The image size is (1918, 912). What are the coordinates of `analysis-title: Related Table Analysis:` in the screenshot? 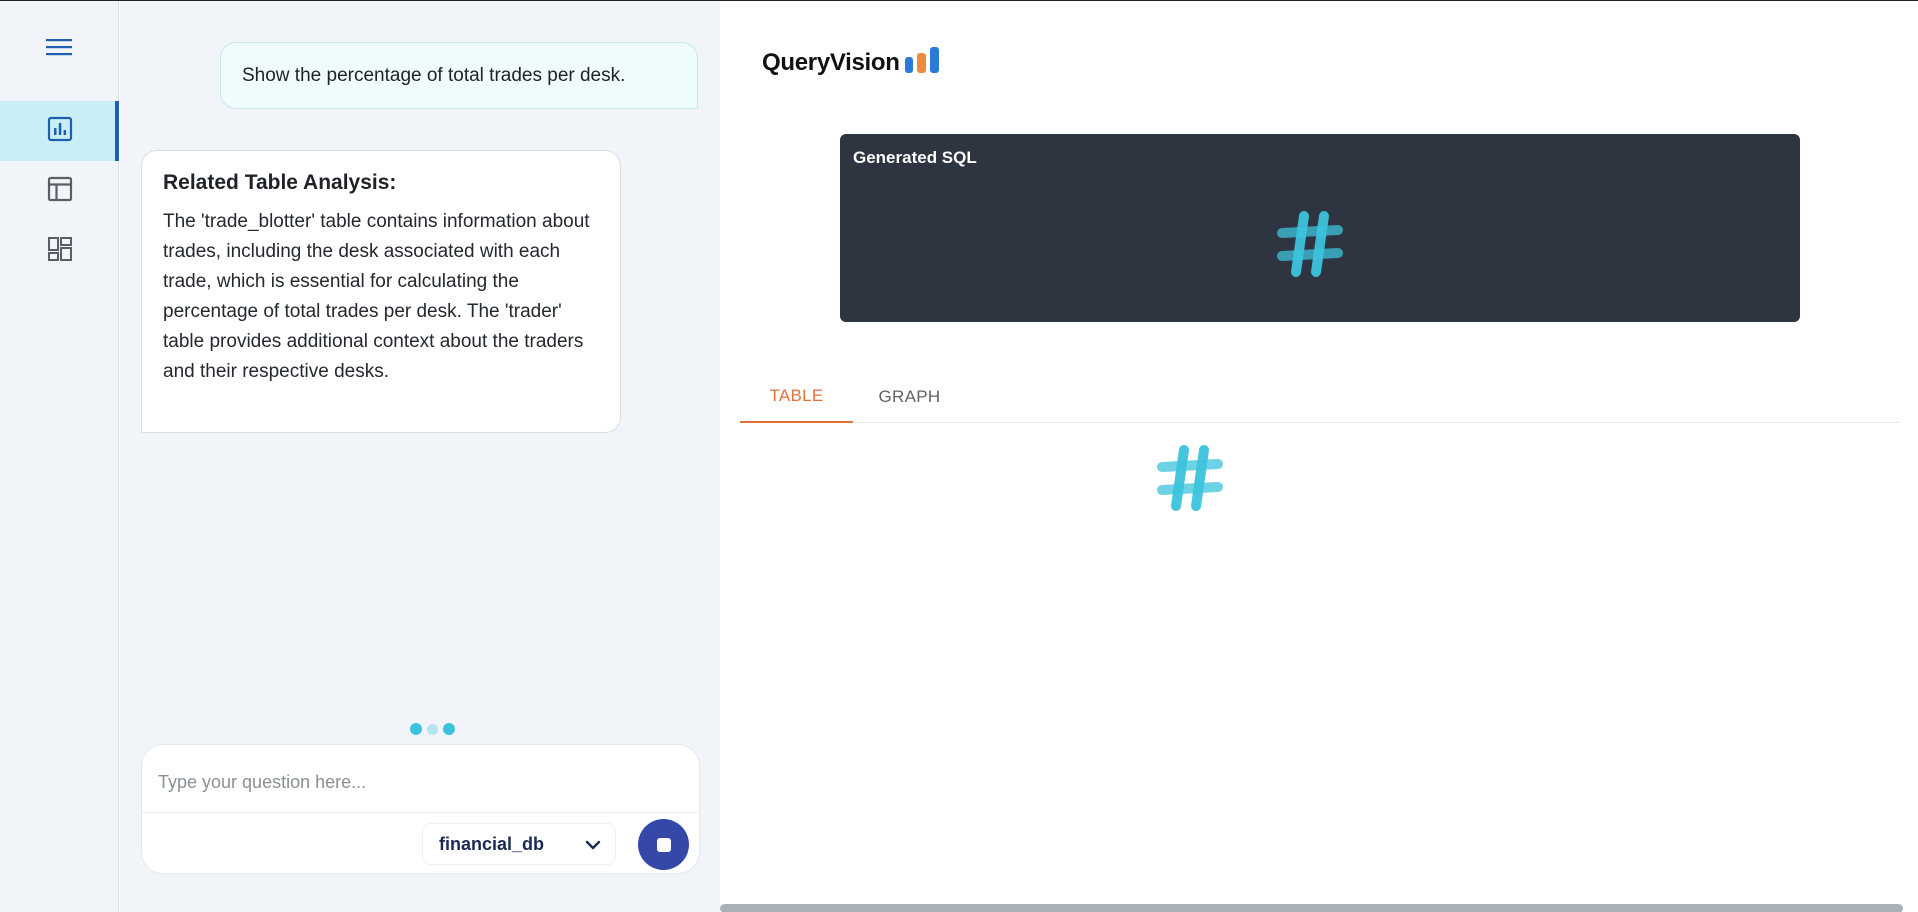 It's located at (280, 182).